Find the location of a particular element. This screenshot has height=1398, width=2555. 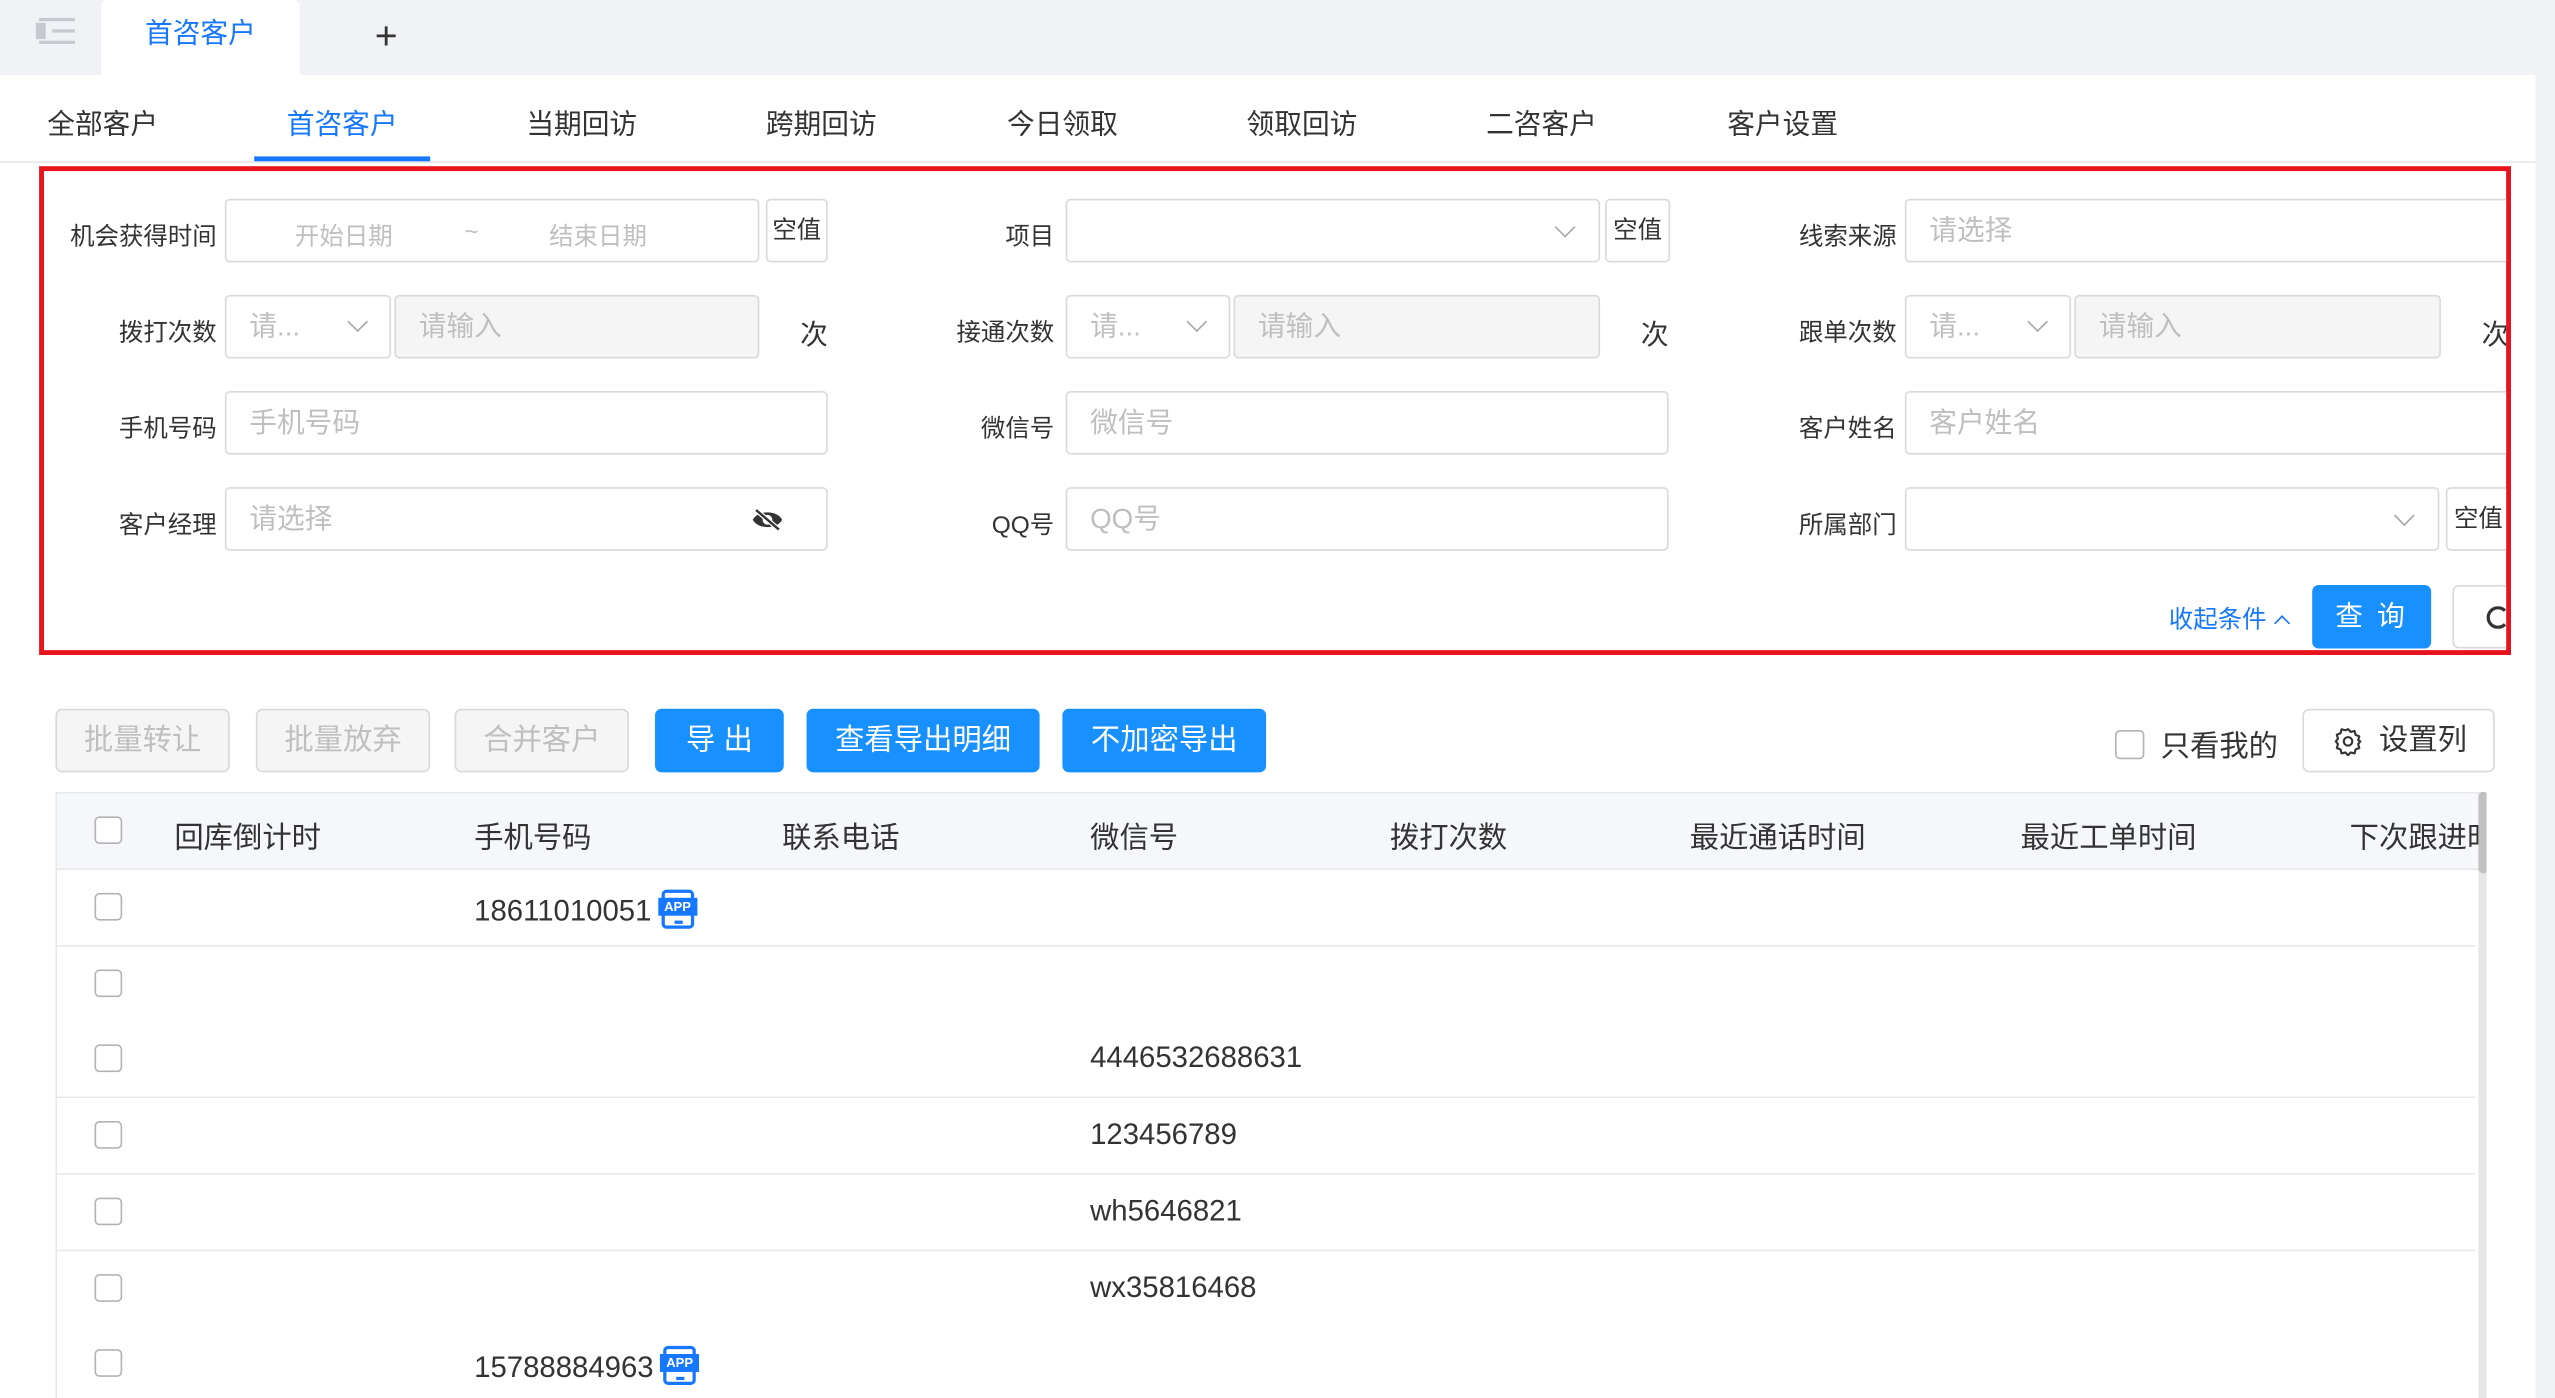

refresh-button is located at coordinates (2479, 616).